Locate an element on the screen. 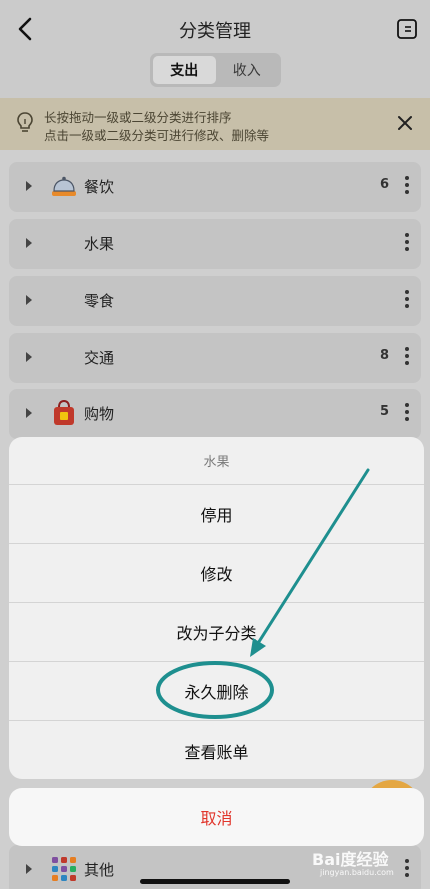 This screenshot has width=430, height=889. category-row-dining: 餐饮 6 is located at coordinates (215, 187).